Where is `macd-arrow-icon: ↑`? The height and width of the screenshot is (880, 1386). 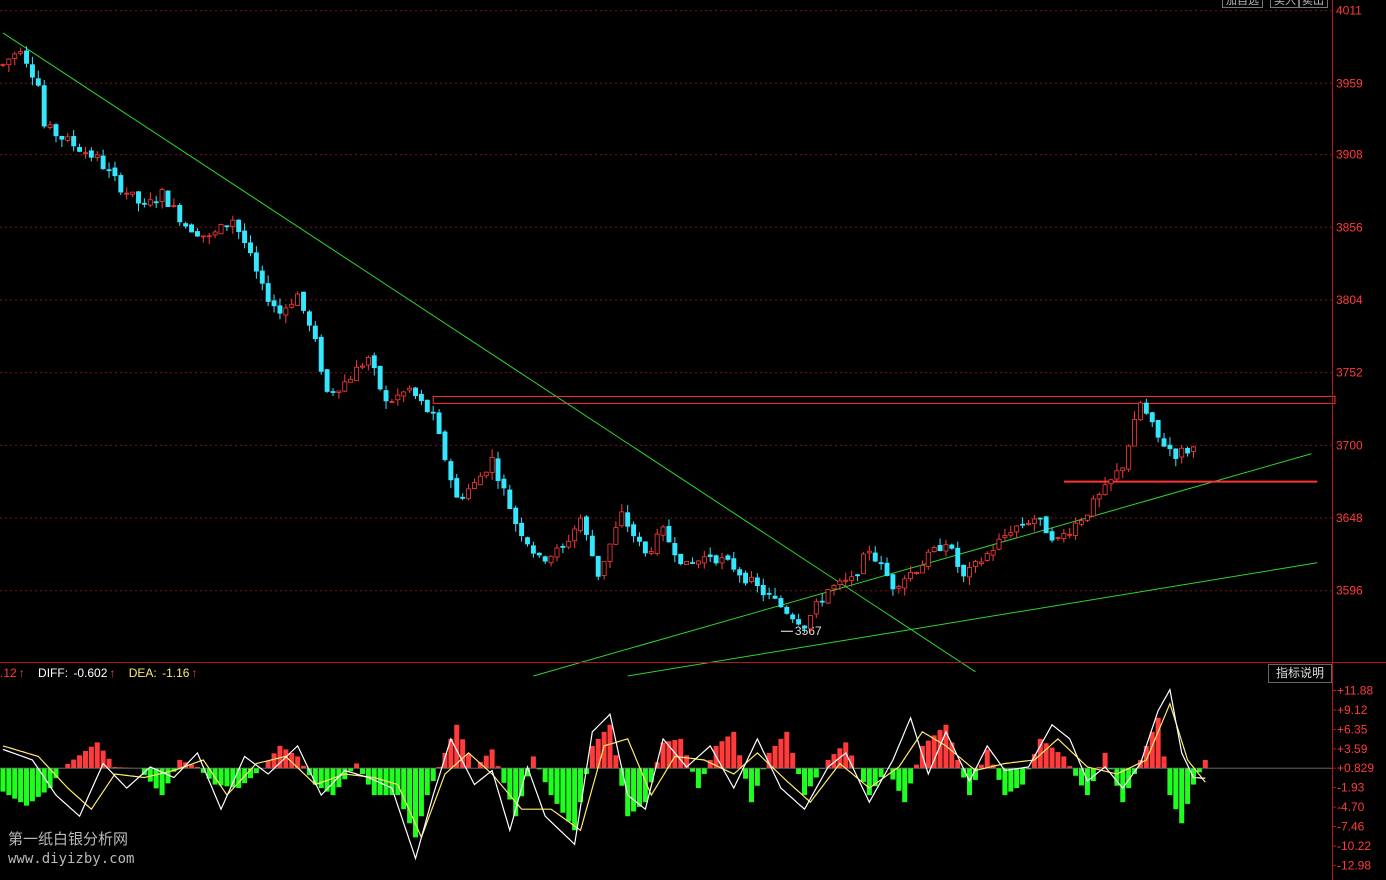
macd-arrow-icon: ↑ is located at coordinates (21, 673).